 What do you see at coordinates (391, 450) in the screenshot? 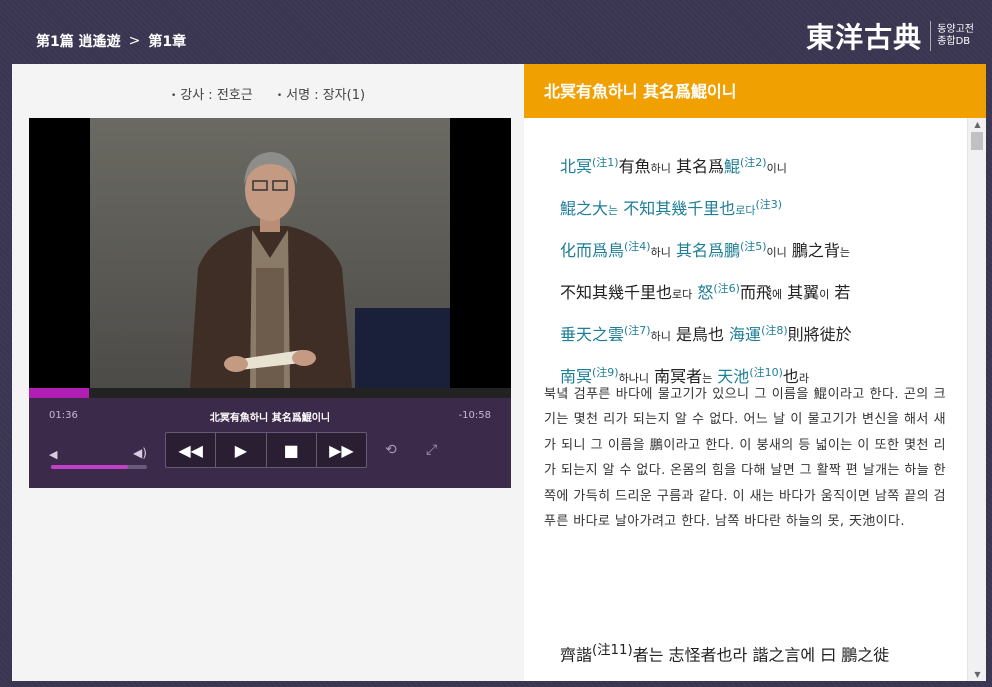
I see `repeat-icon: ⟲` at bounding box center [391, 450].